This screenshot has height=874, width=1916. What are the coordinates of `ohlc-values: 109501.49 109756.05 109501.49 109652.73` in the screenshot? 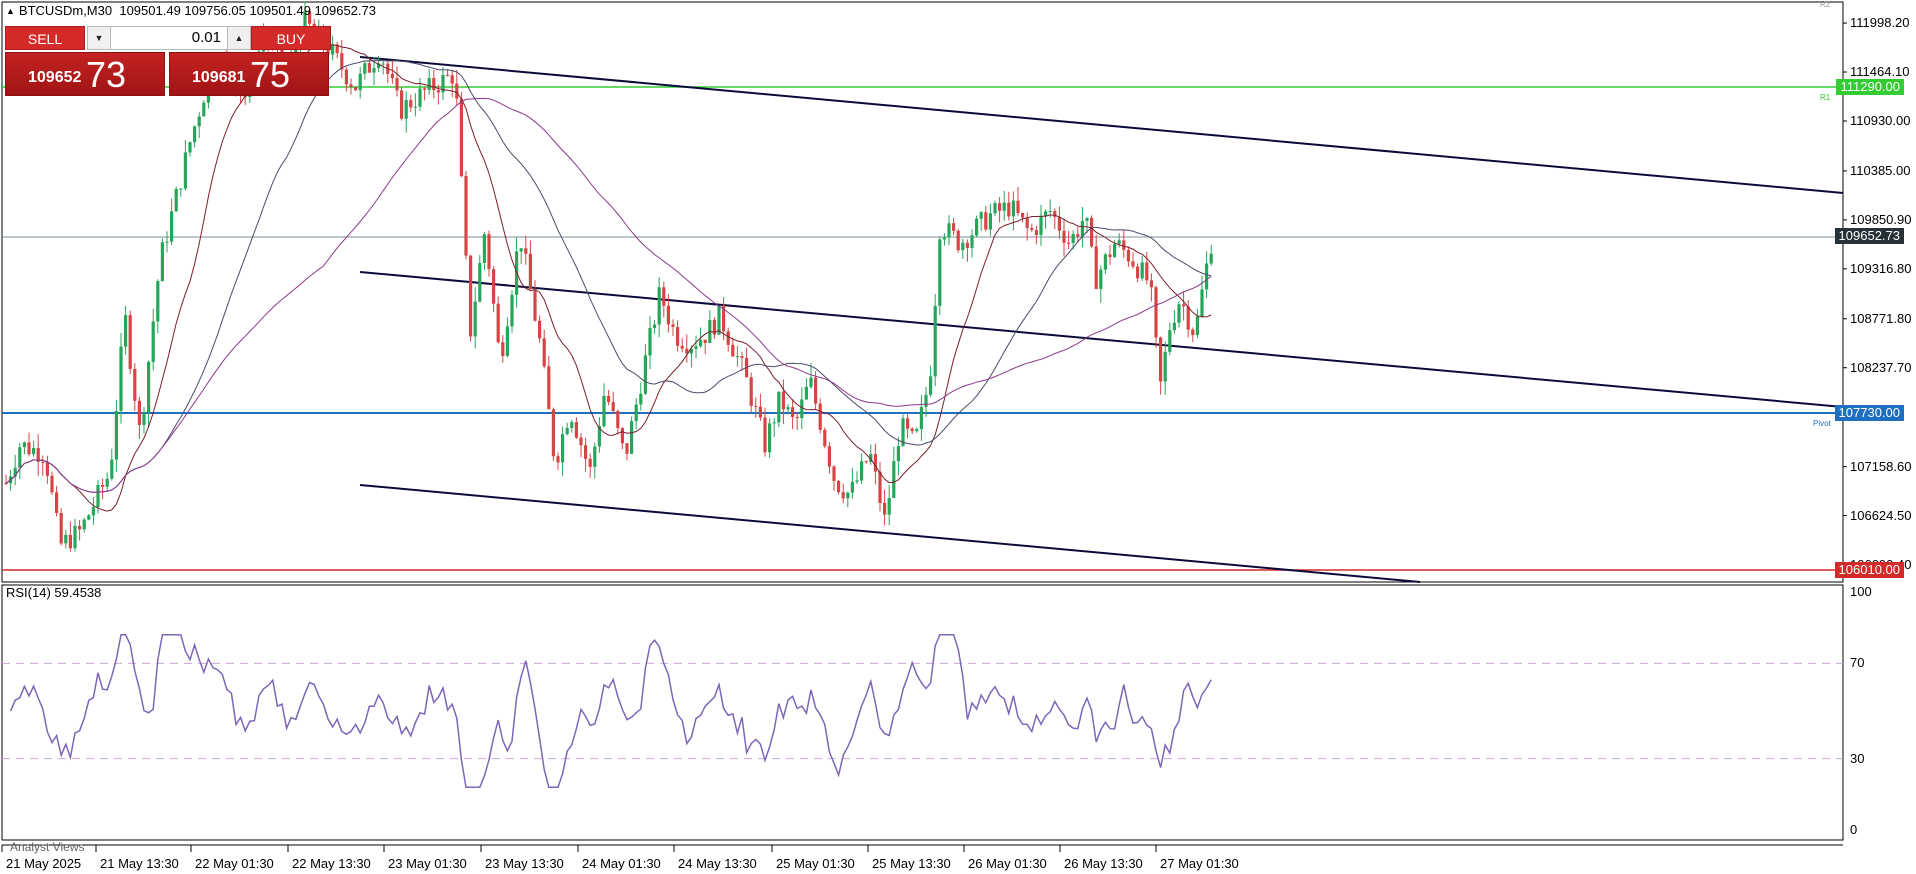 It's located at (247, 10).